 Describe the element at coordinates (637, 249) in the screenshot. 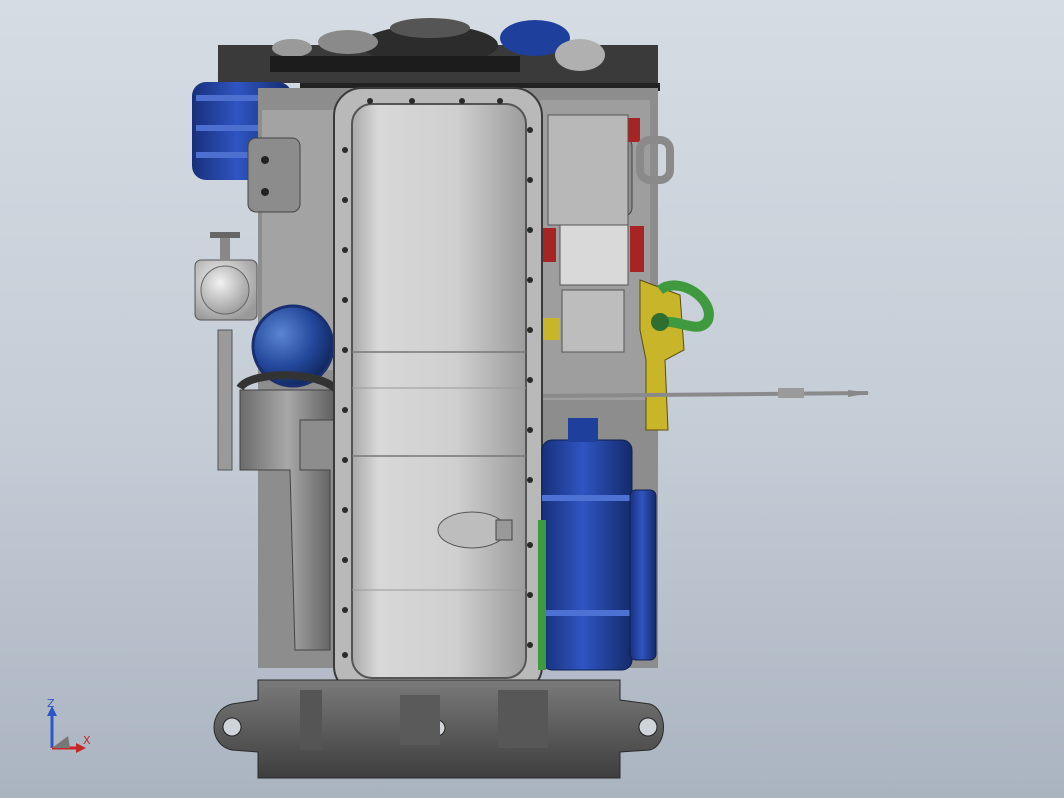

I see `red-fitting-right` at that location.